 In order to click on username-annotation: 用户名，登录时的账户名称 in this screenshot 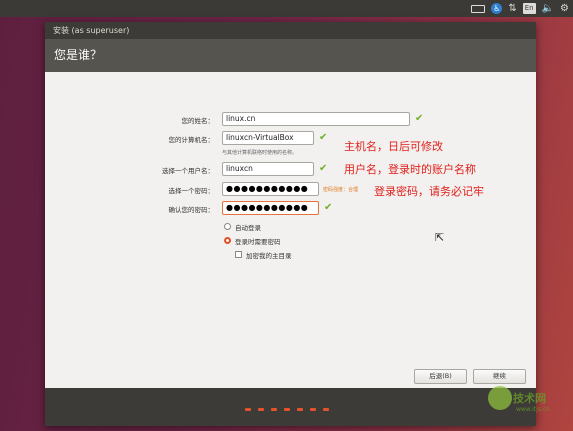, I will do `click(410, 169)`.